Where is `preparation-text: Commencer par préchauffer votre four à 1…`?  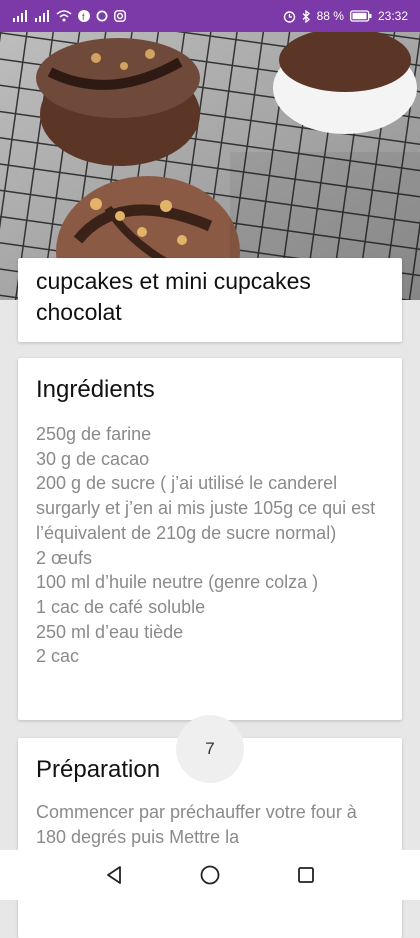
preparation-text: Commencer par préchauffer votre four à 1… is located at coordinates (196, 824).